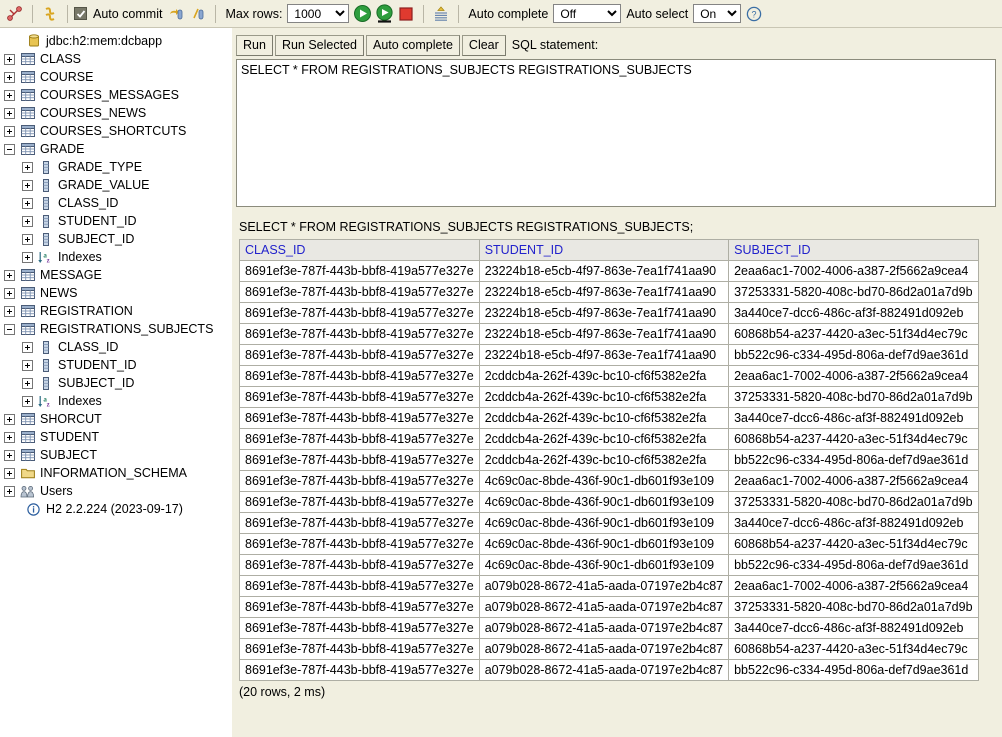 Image resolution: width=1002 pixels, height=737 pixels. Describe the element at coordinates (483, 45) in the screenshot. I see `clear-button: Clear` at that location.